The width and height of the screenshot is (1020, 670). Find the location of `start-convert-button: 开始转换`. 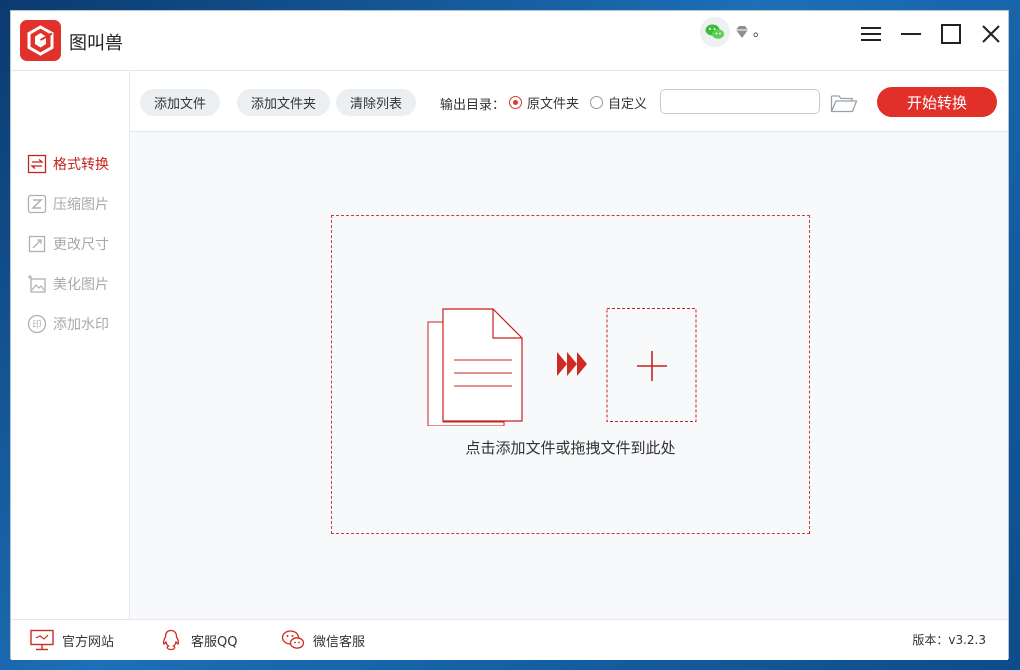

start-convert-button: 开始转换 is located at coordinates (937, 102).